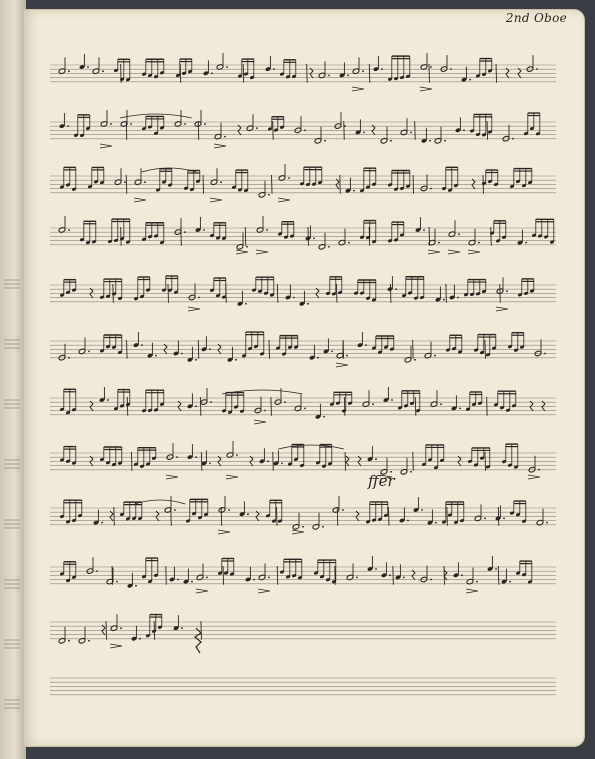 Image resolution: width=595 pixels, height=759 pixels. I want to click on dynamic-marking: ffer, so click(381, 481).